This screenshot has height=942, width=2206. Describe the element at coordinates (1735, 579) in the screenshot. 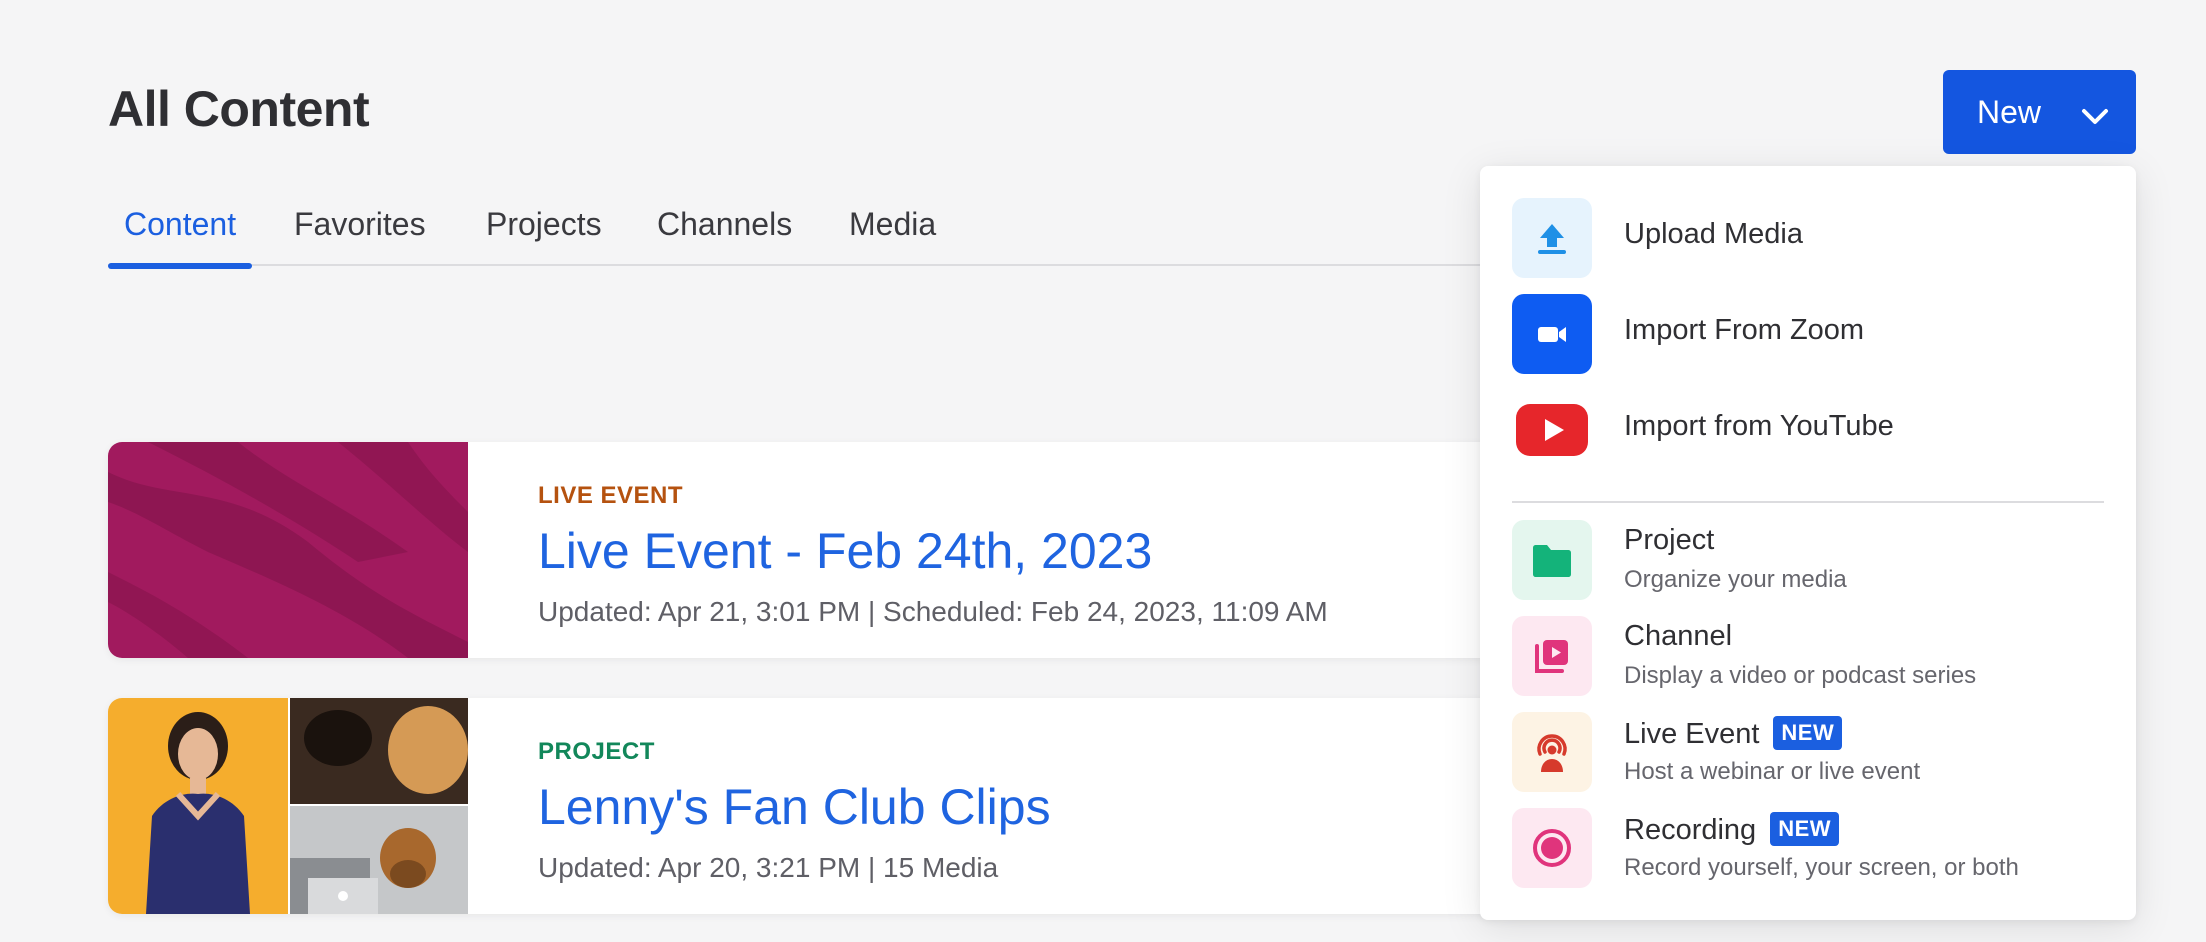

I see `menu-item-description: Organize your media` at that location.